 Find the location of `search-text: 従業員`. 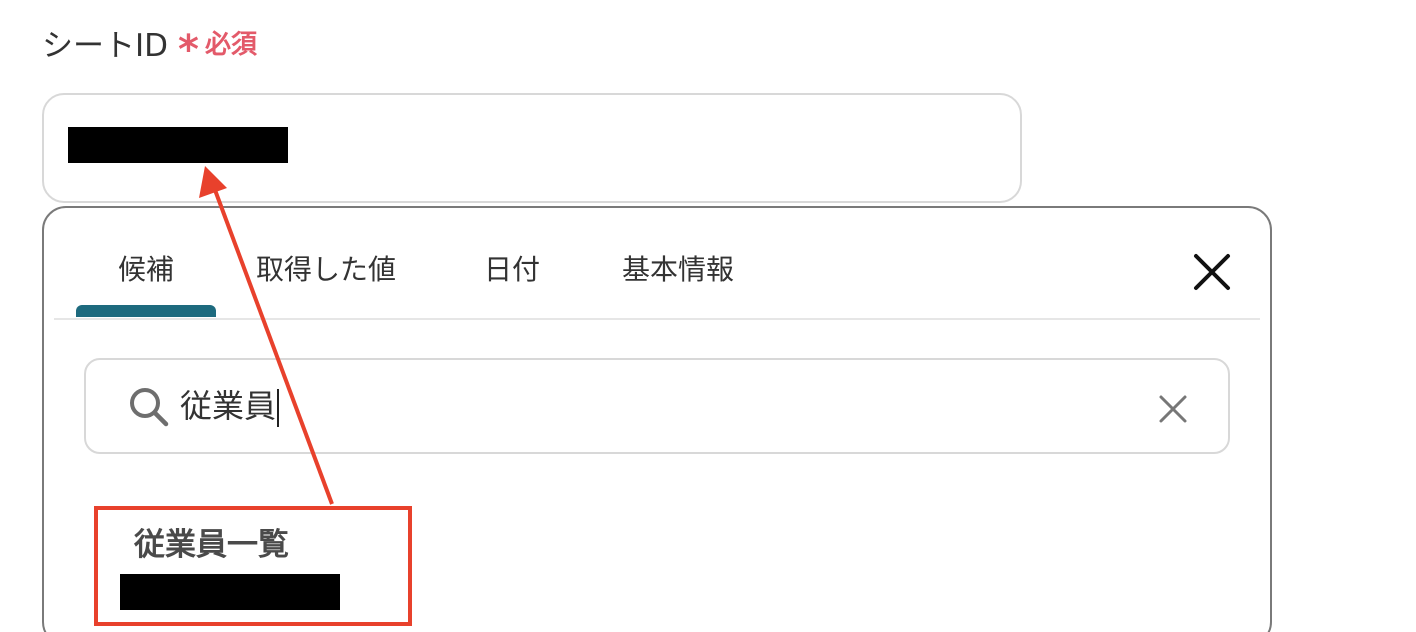

search-text: 従業員 is located at coordinates (228, 406).